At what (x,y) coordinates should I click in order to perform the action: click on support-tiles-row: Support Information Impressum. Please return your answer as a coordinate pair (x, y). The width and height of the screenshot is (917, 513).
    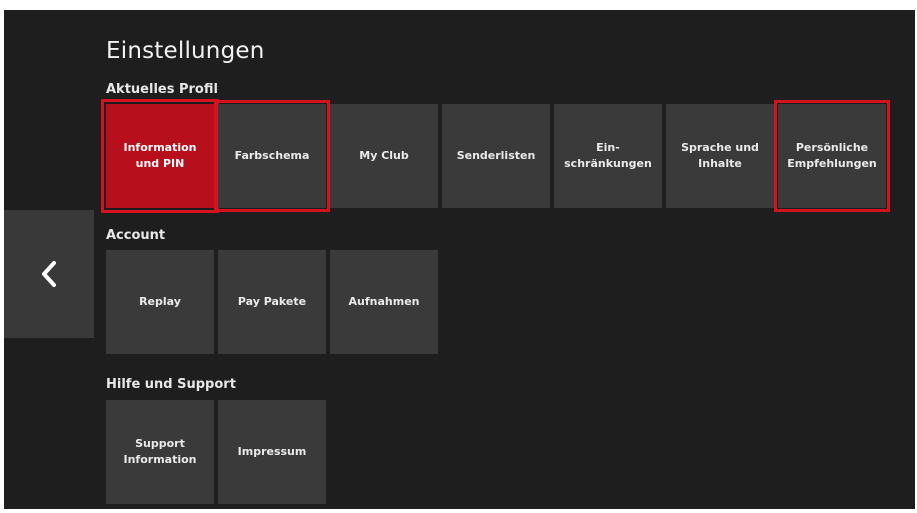
    Looking at the image, I should click on (216, 452).